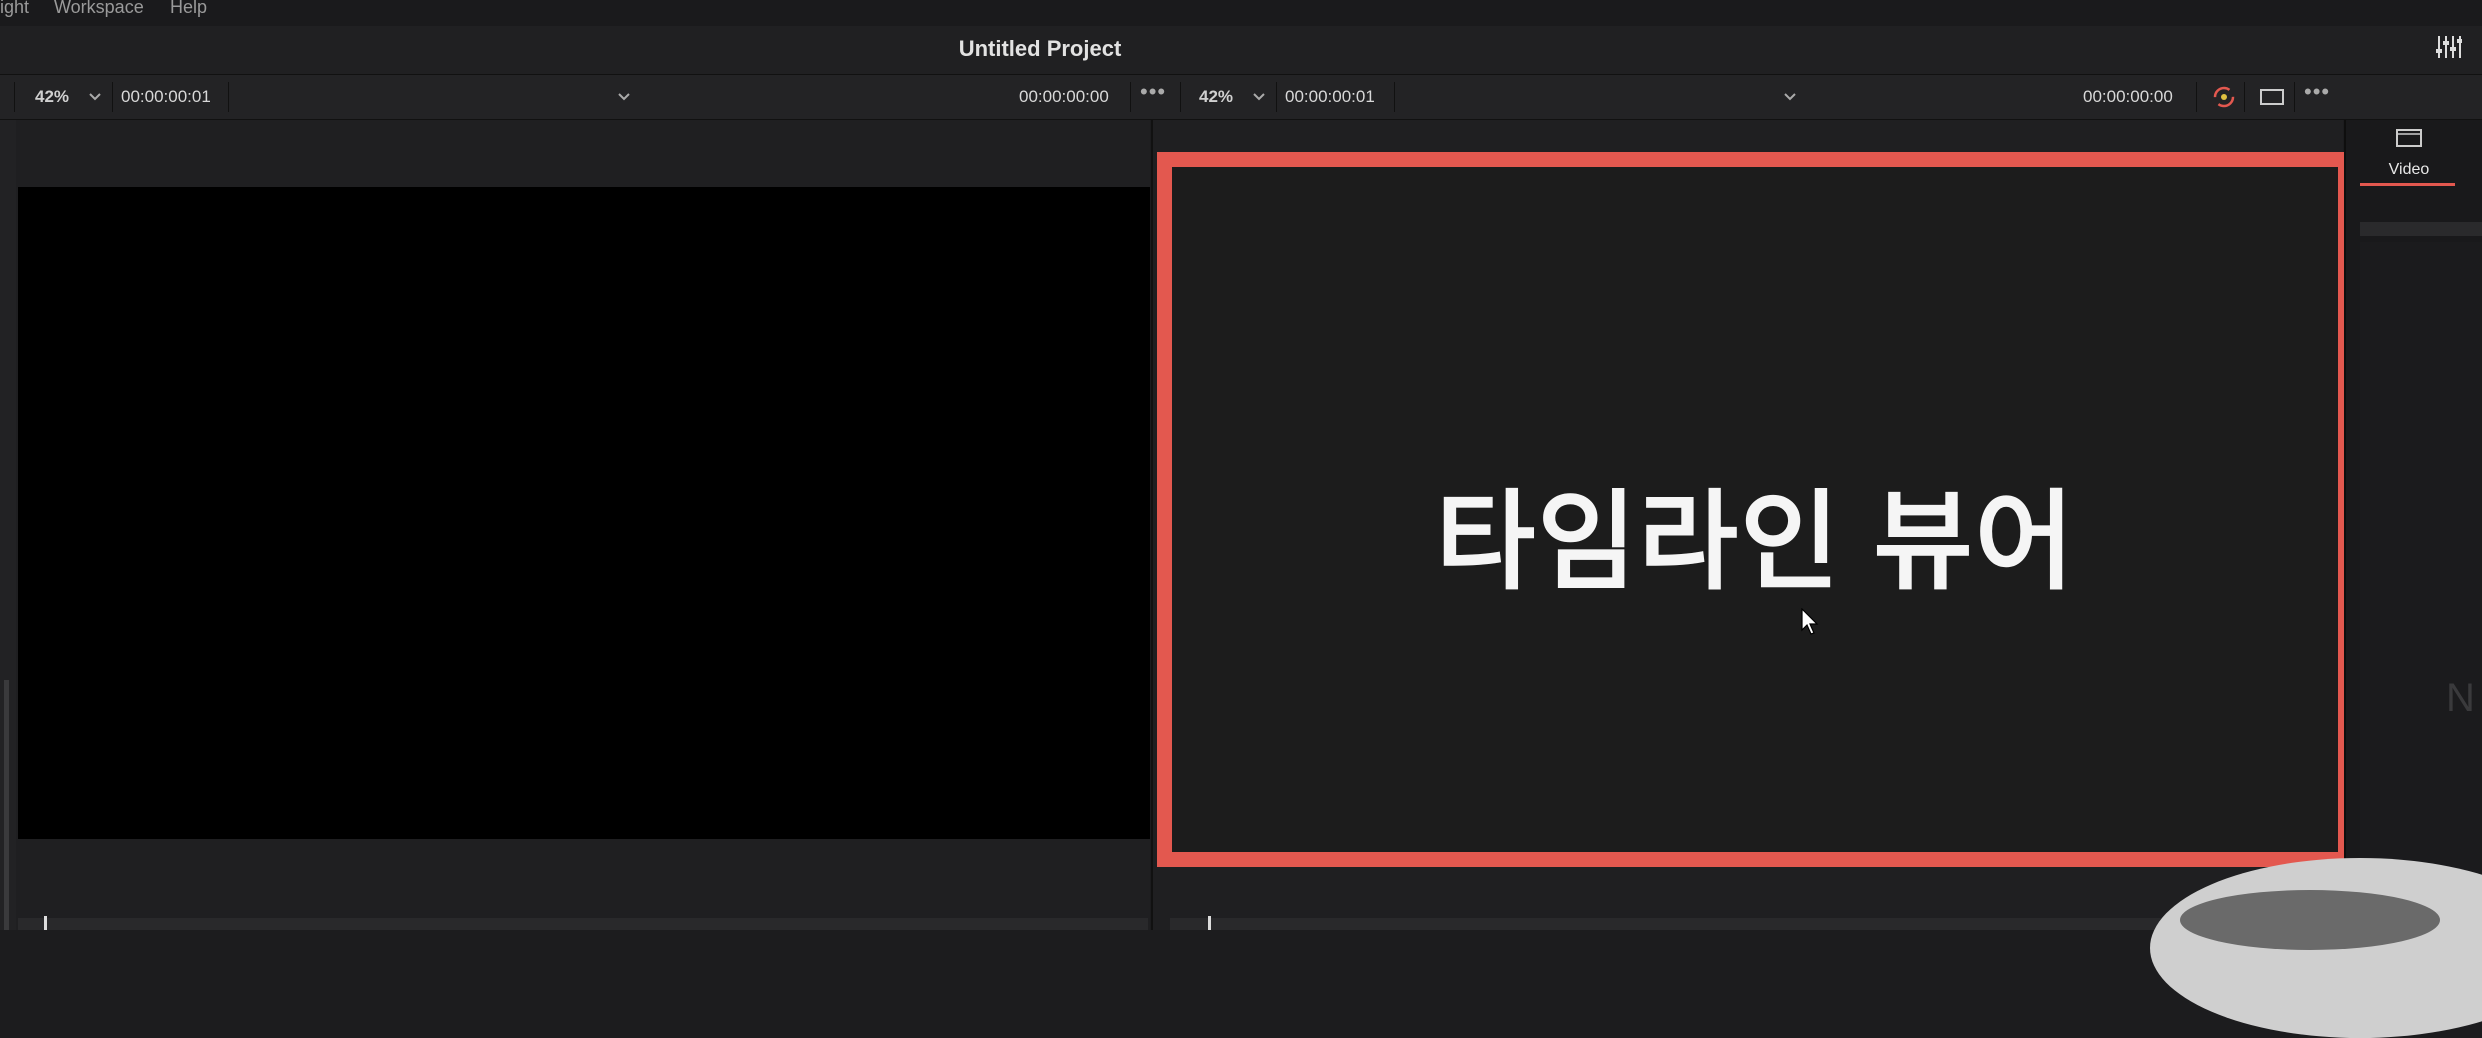  What do you see at coordinates (2224, 97) in the screenshot?
I see `color-wheel-icon` at bounding box center [2224, 97].